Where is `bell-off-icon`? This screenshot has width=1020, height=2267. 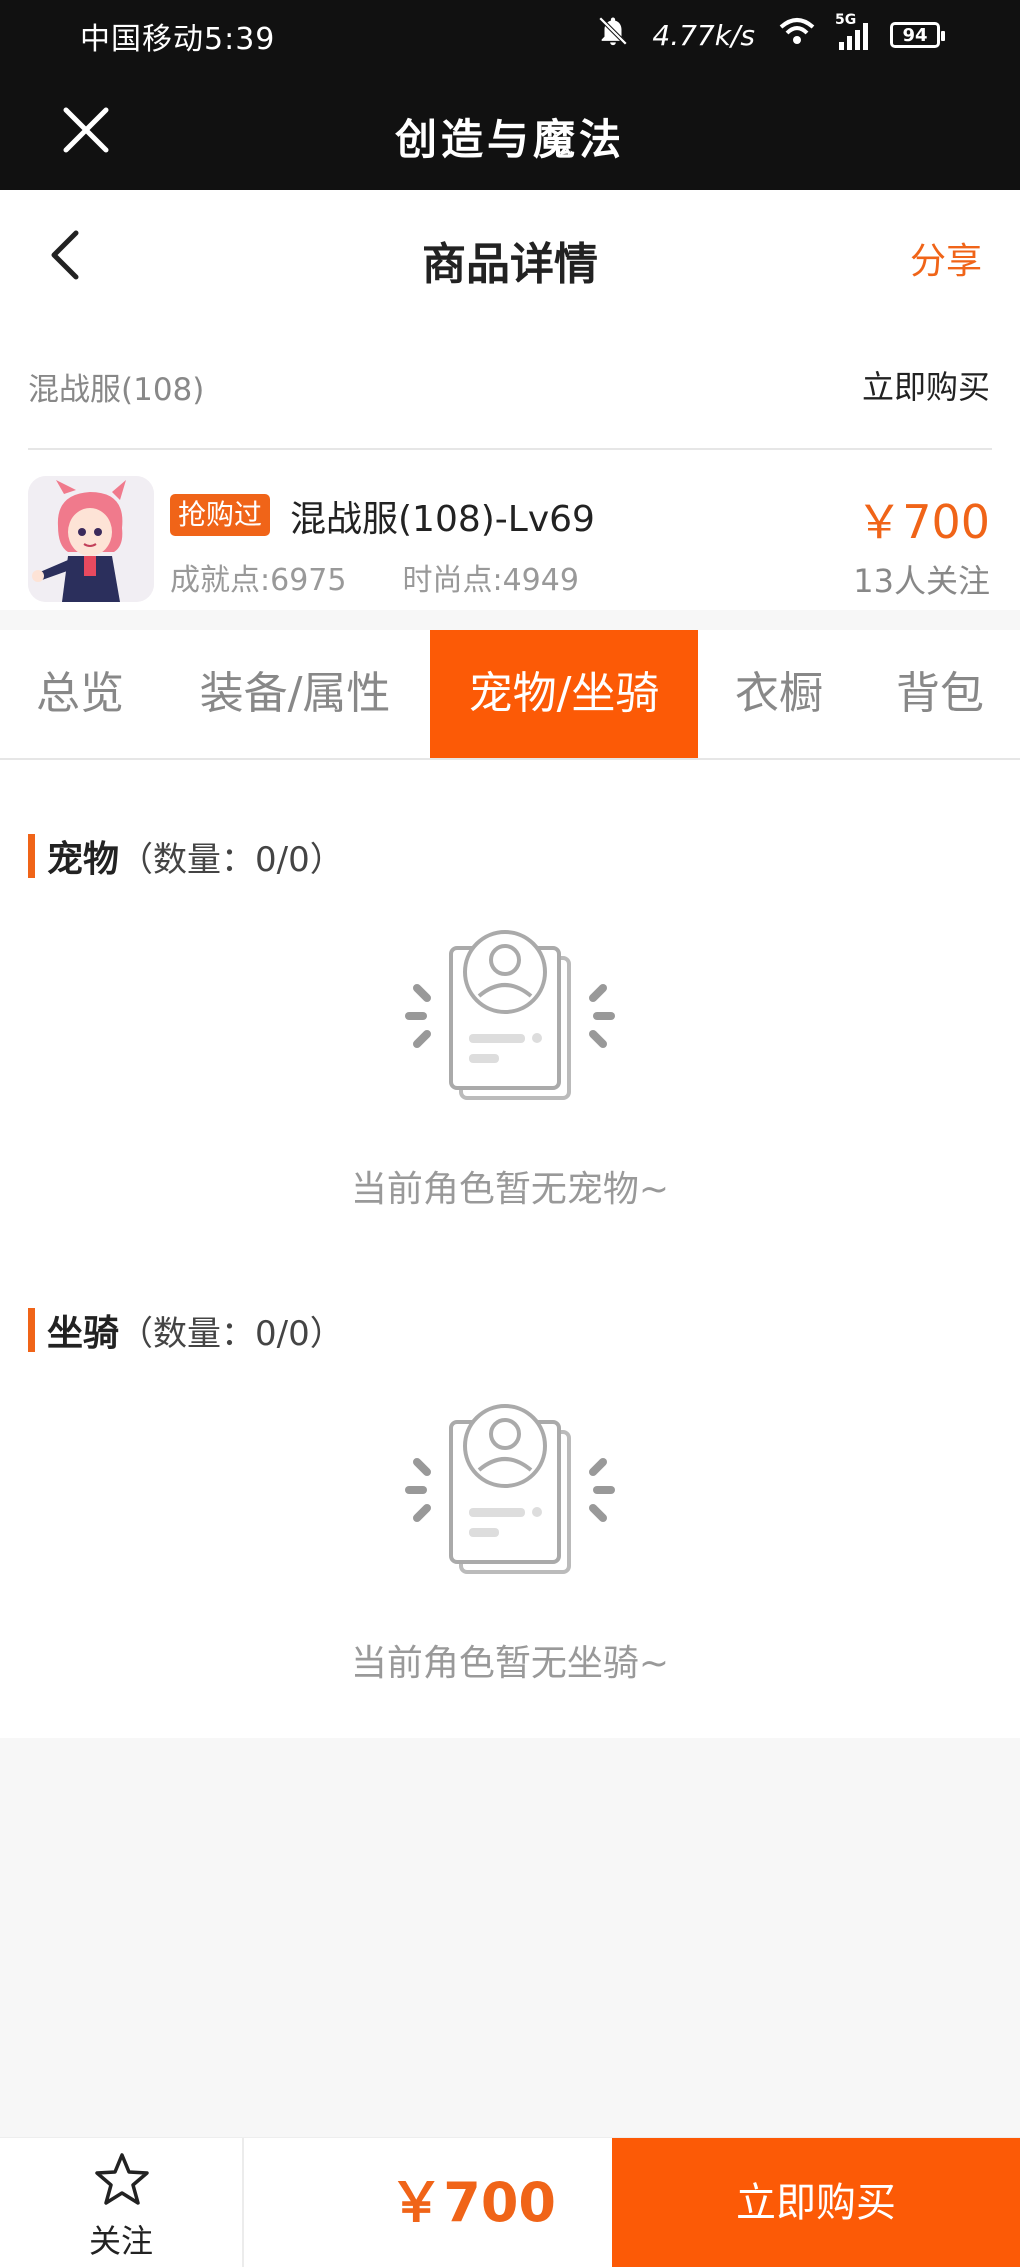
bell-off-icon is located at coordinates (613, 35).